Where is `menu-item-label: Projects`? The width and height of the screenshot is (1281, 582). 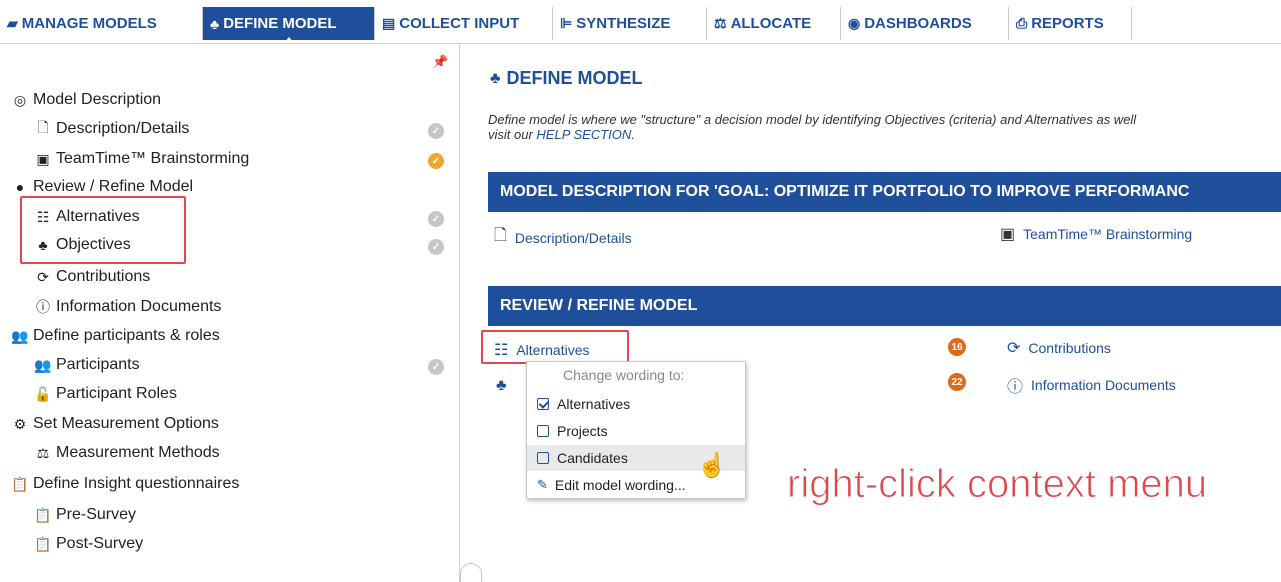
menu-item-label: Projects is located at coordinates (582, 431).